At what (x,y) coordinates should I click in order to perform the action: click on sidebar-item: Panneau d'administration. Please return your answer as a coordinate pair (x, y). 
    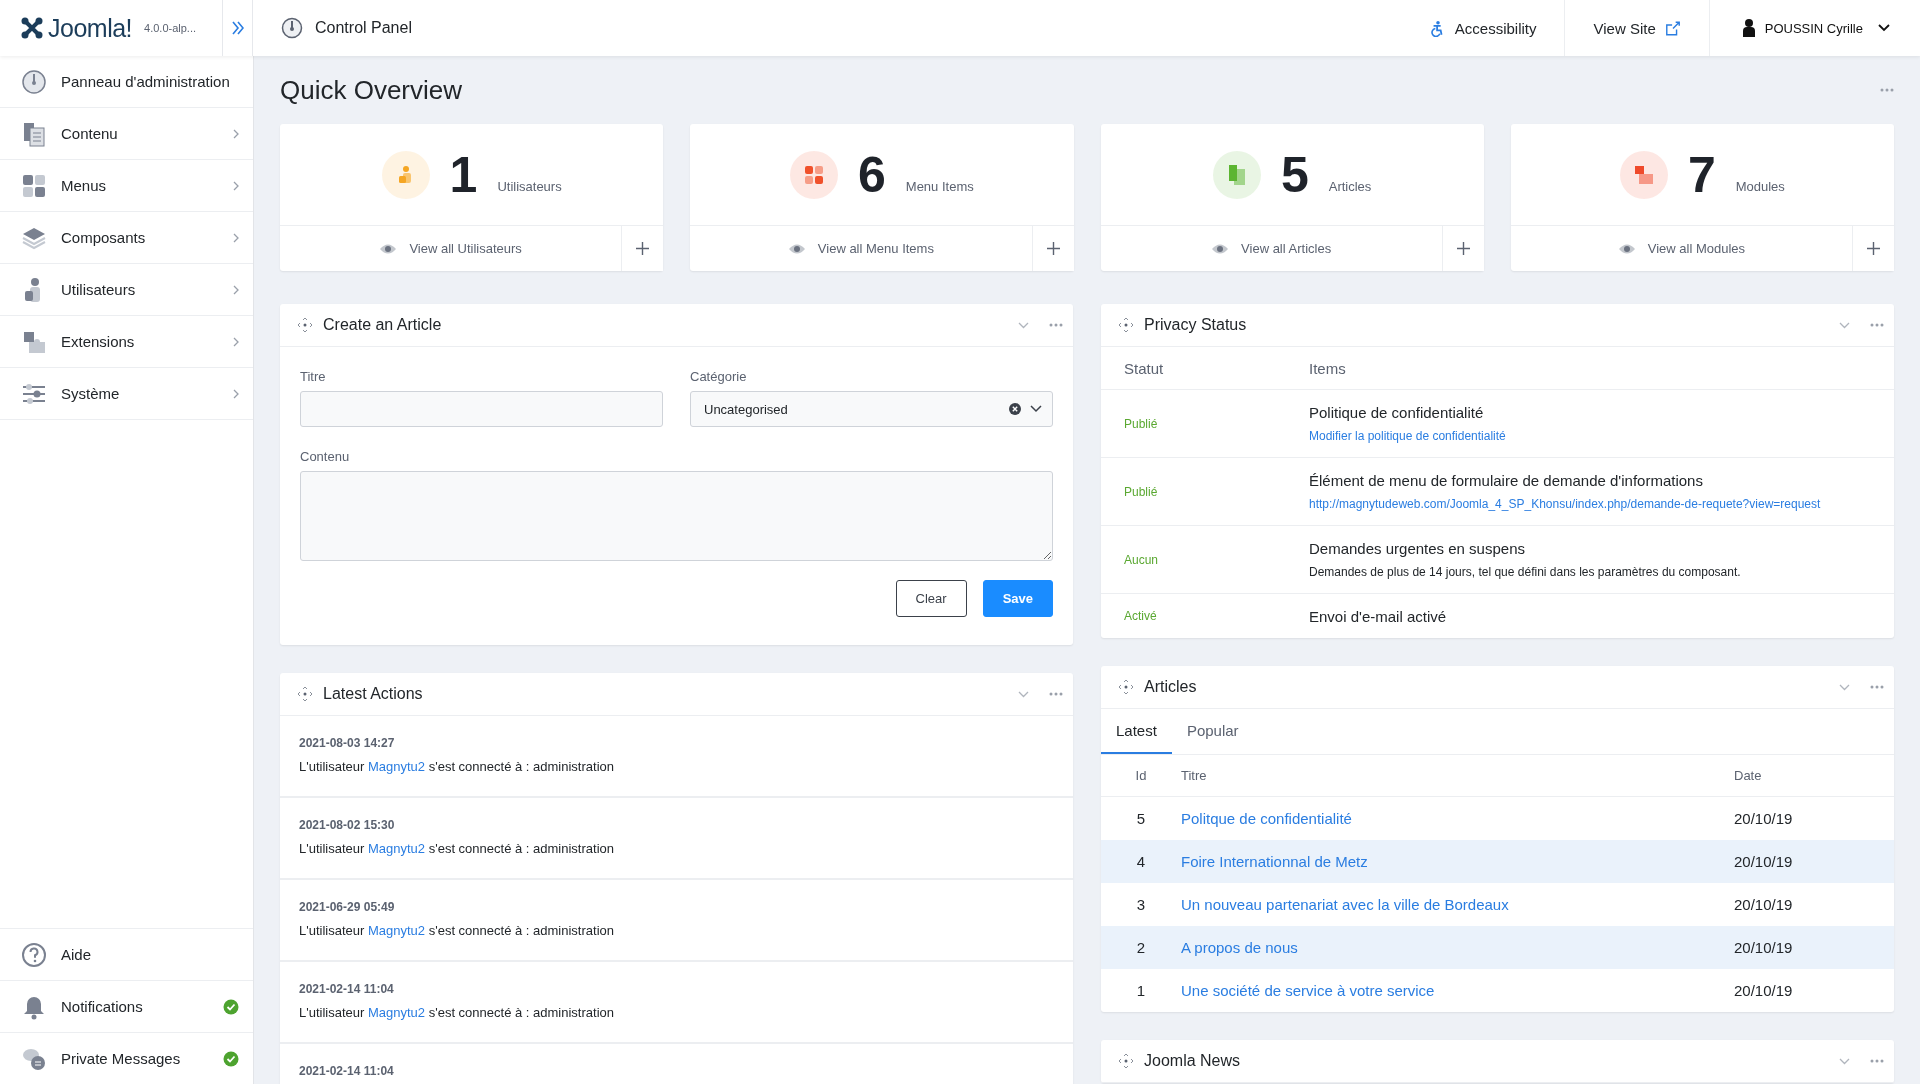
    Looking at the image, I should click on (126, 82).